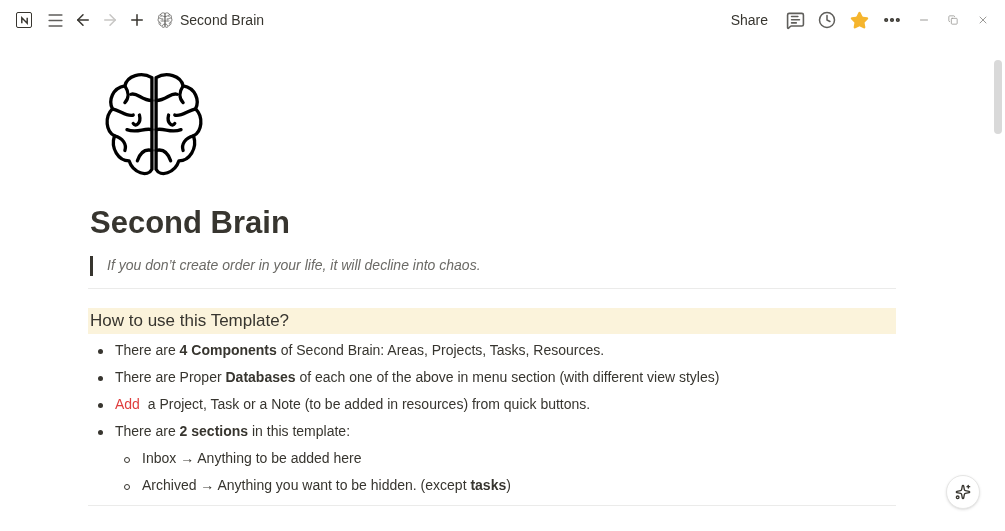 The width and height of the screenshot is (1005, 531). Describe the element at coordinates (294, 265) in the screenshot. I see `quote: If you don’t create order in your life, it will decline into chaos.` at that location.